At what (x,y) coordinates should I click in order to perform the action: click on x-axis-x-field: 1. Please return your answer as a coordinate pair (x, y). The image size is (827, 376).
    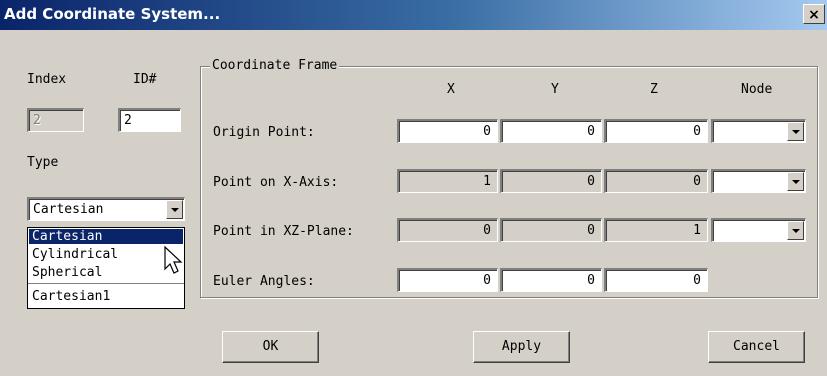
    Looking at the image, I should click on (447, 181).